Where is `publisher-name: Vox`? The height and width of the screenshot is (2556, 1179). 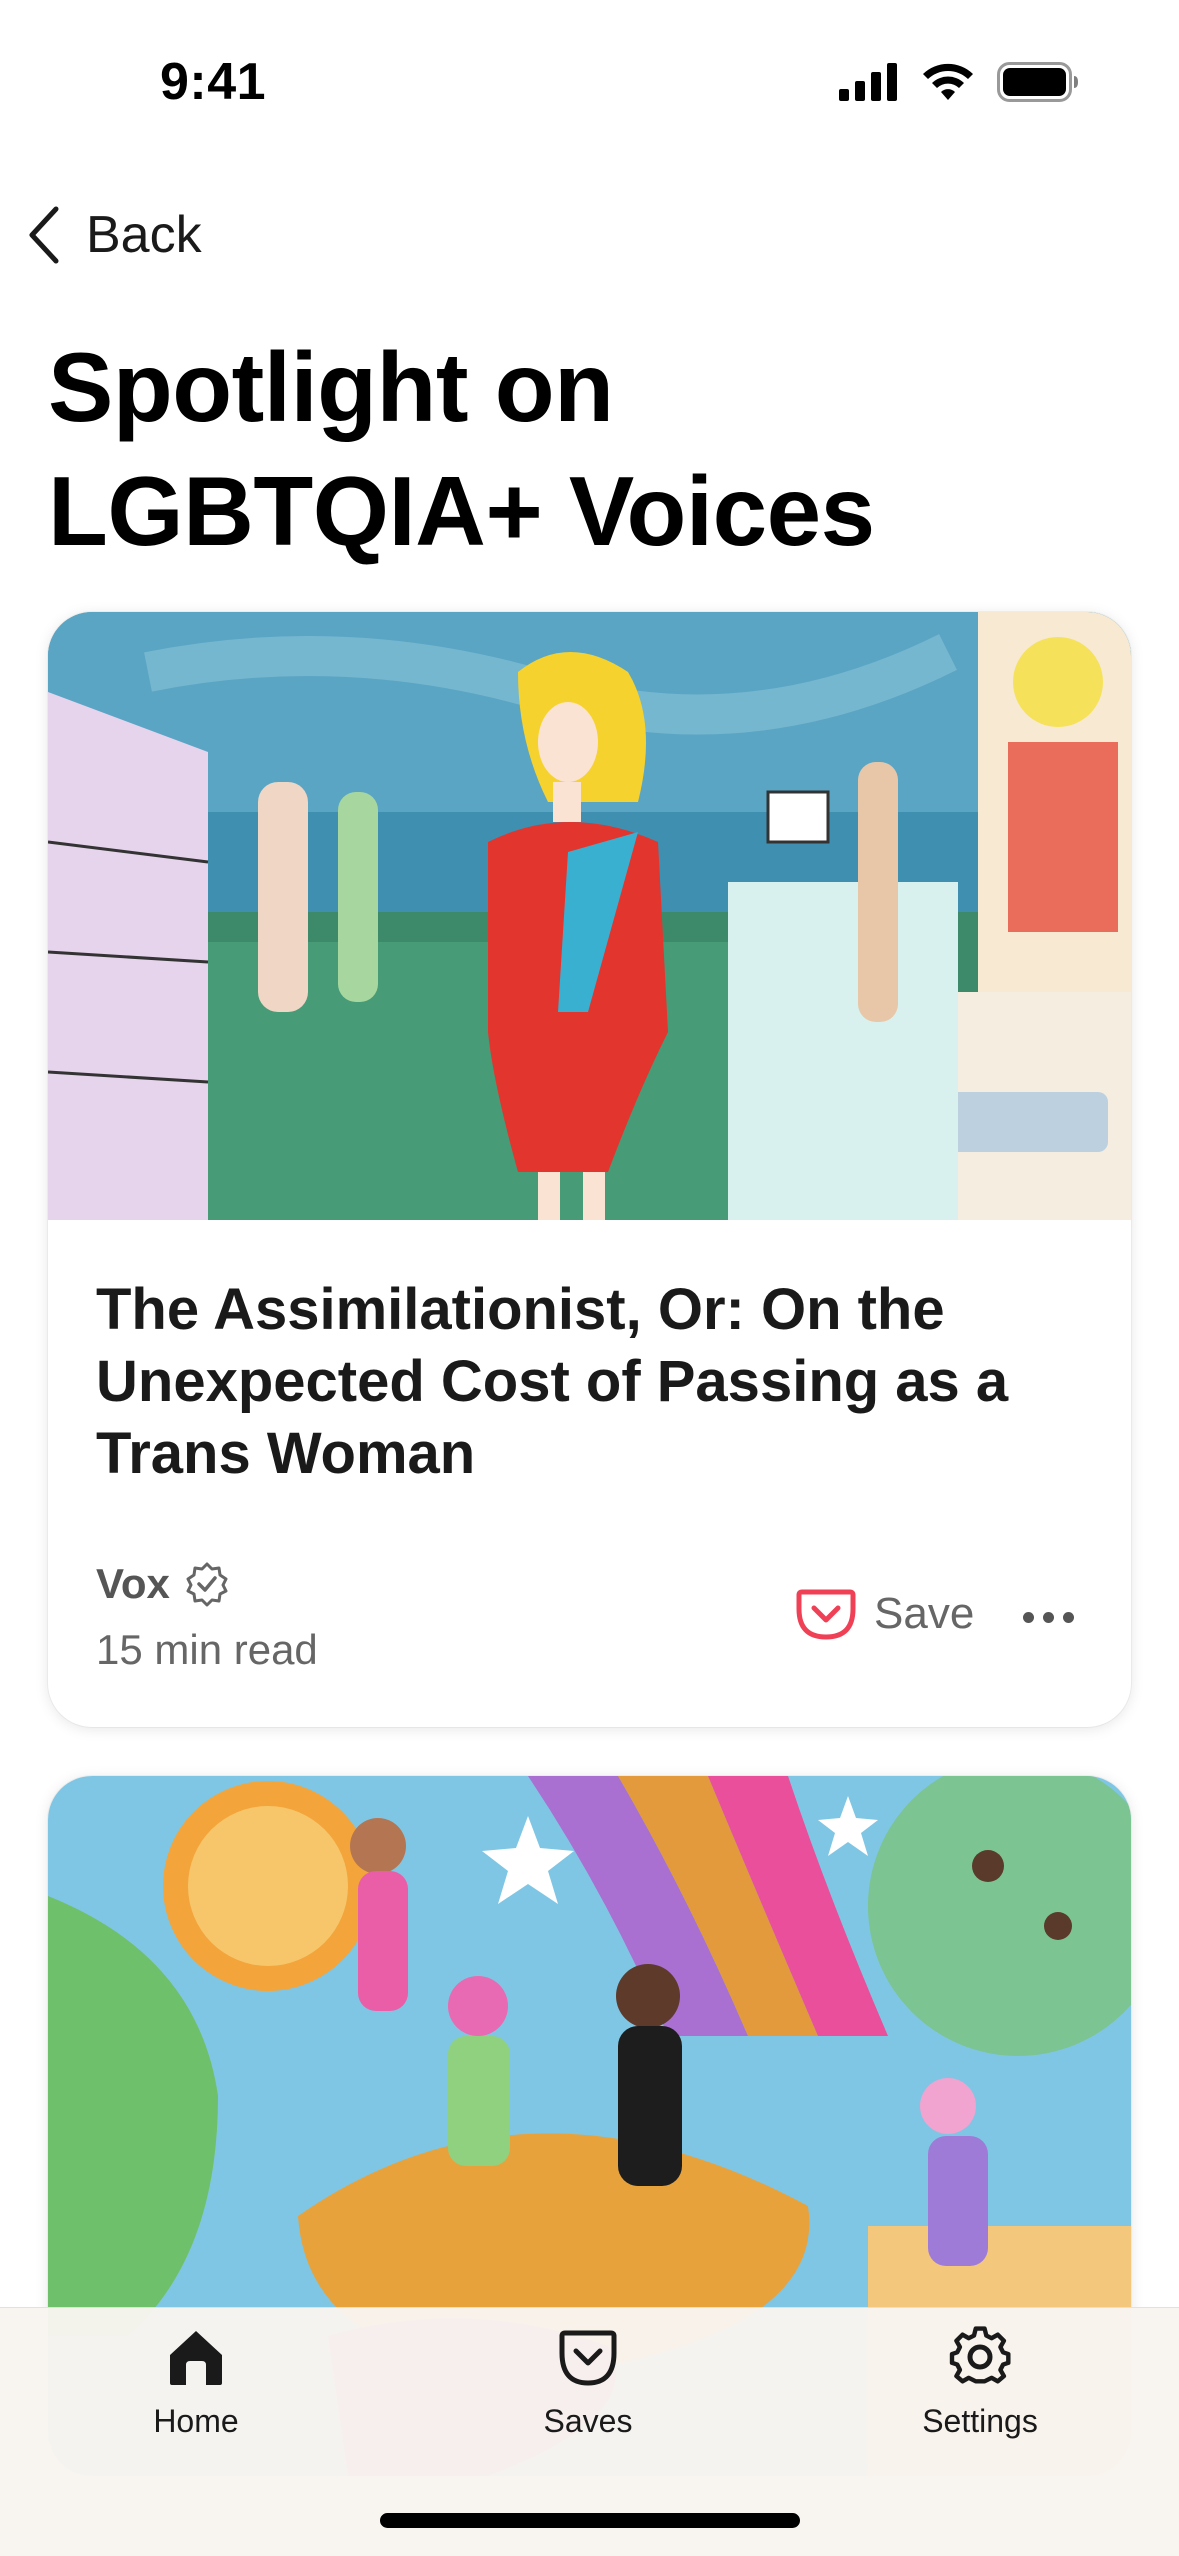
publisher-name: Vox is located at coordinates (133, 1583).